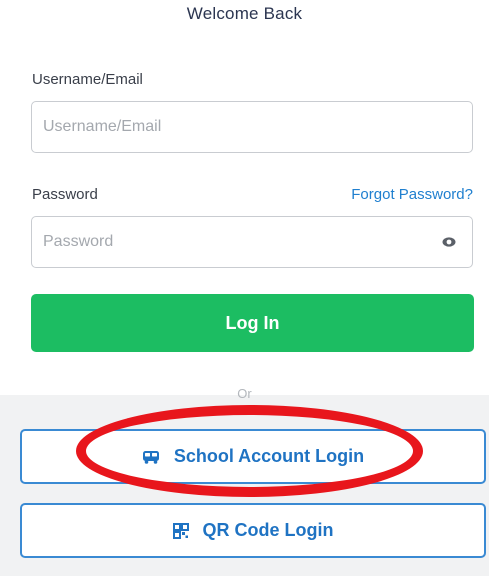 The width and height of the screenshot is (489, 576). I want to click on school-account-login-label: School Account Login, so click(269, 456).